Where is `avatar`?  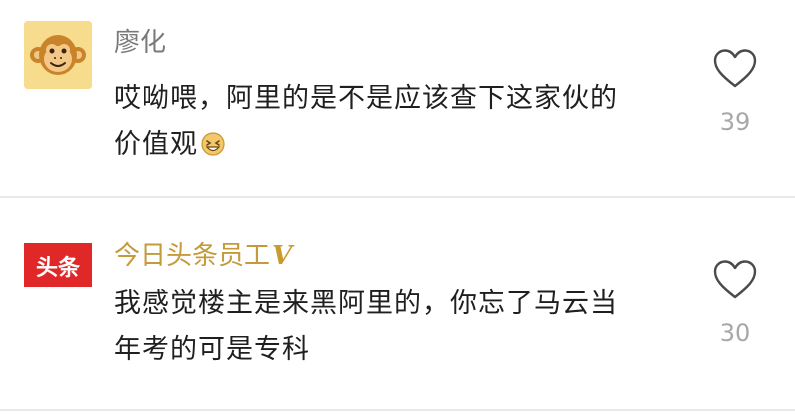 avatar is located at coordinates (58, 55).